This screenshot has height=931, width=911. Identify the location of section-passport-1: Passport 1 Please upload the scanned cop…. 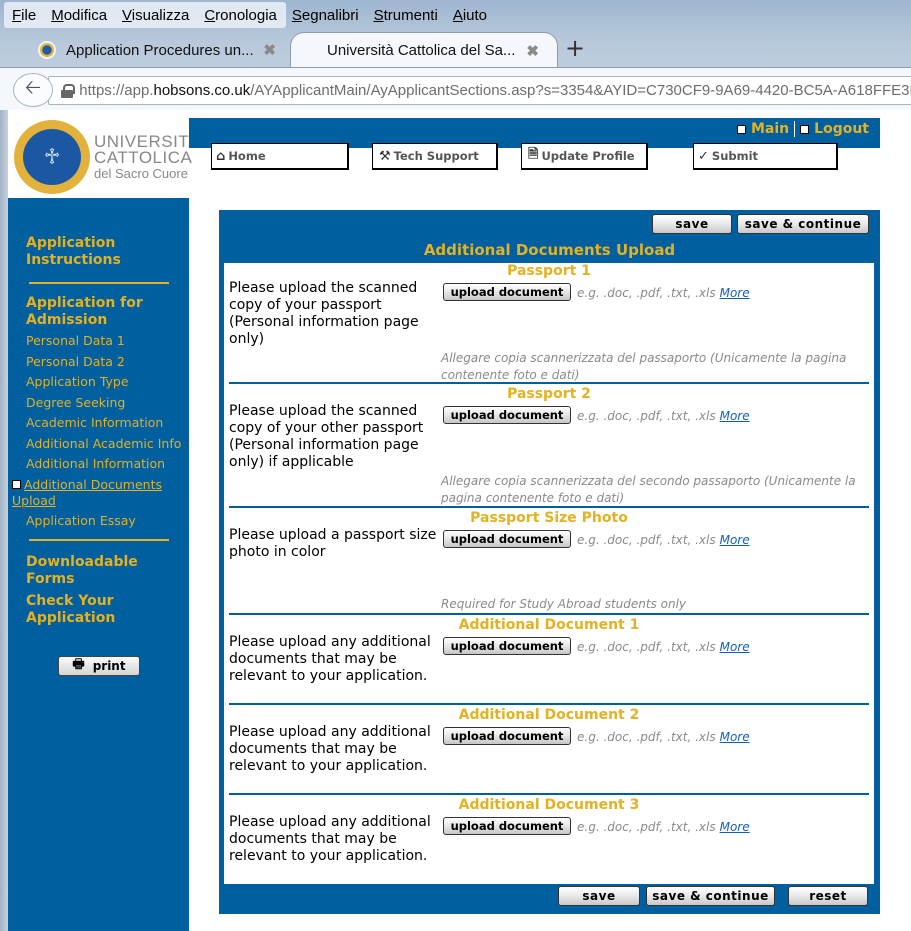
(549, 323).